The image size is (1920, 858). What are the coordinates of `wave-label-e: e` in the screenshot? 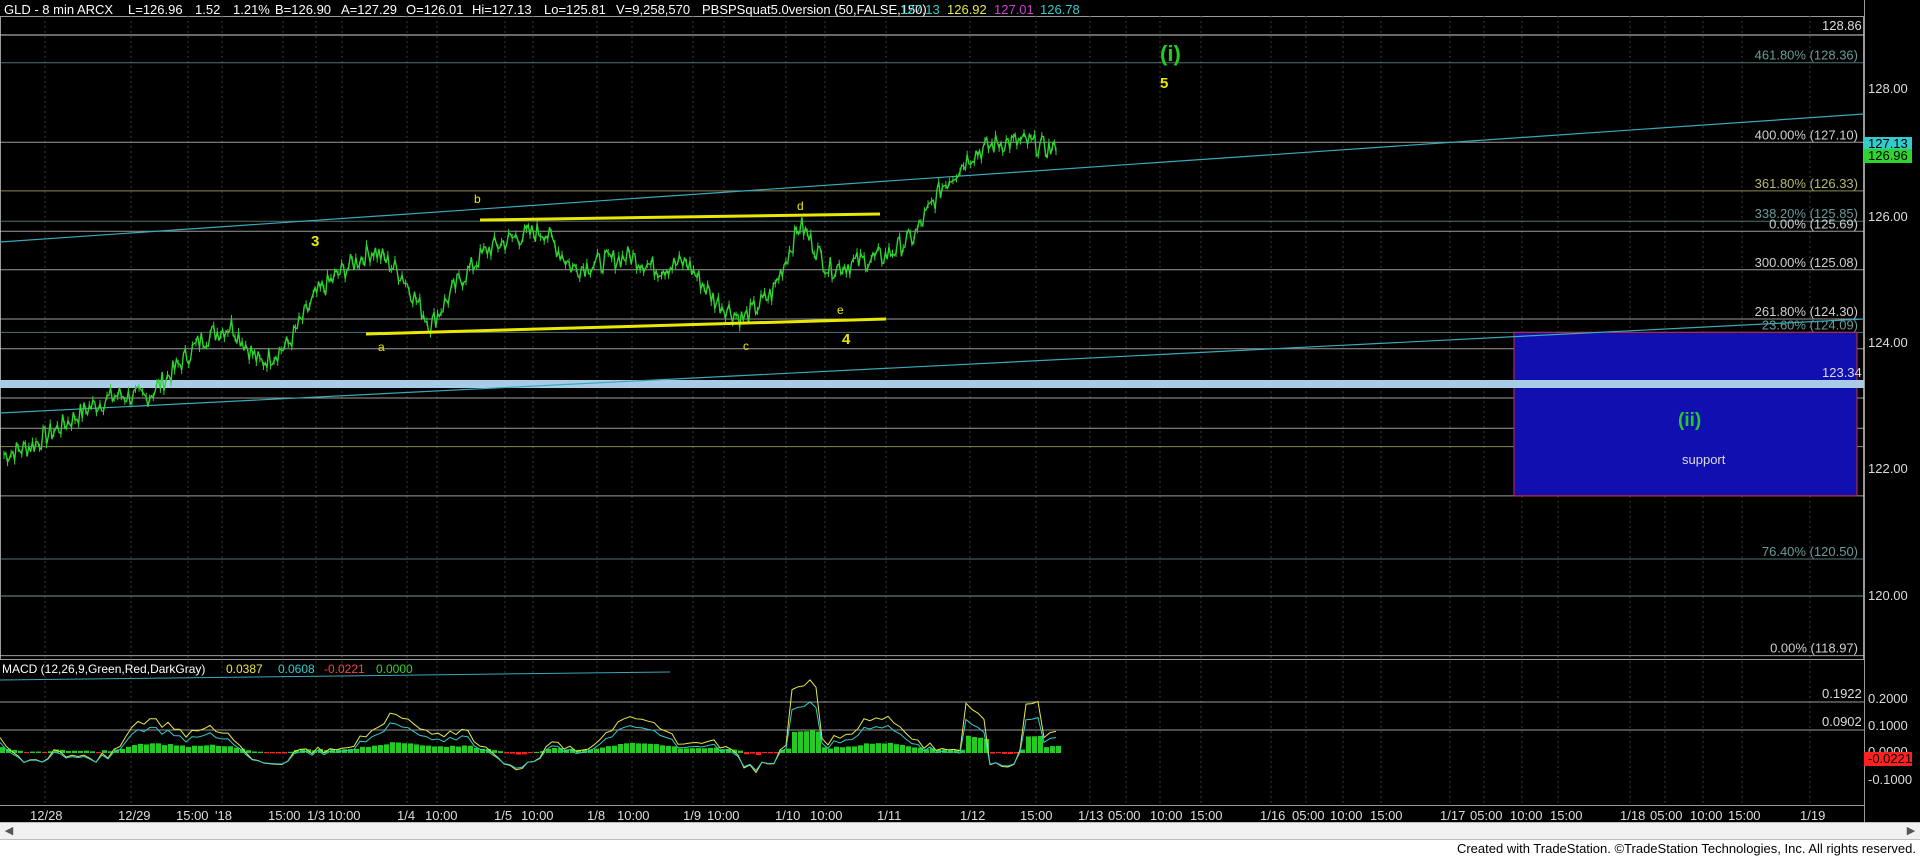 It's located at (840, 310).